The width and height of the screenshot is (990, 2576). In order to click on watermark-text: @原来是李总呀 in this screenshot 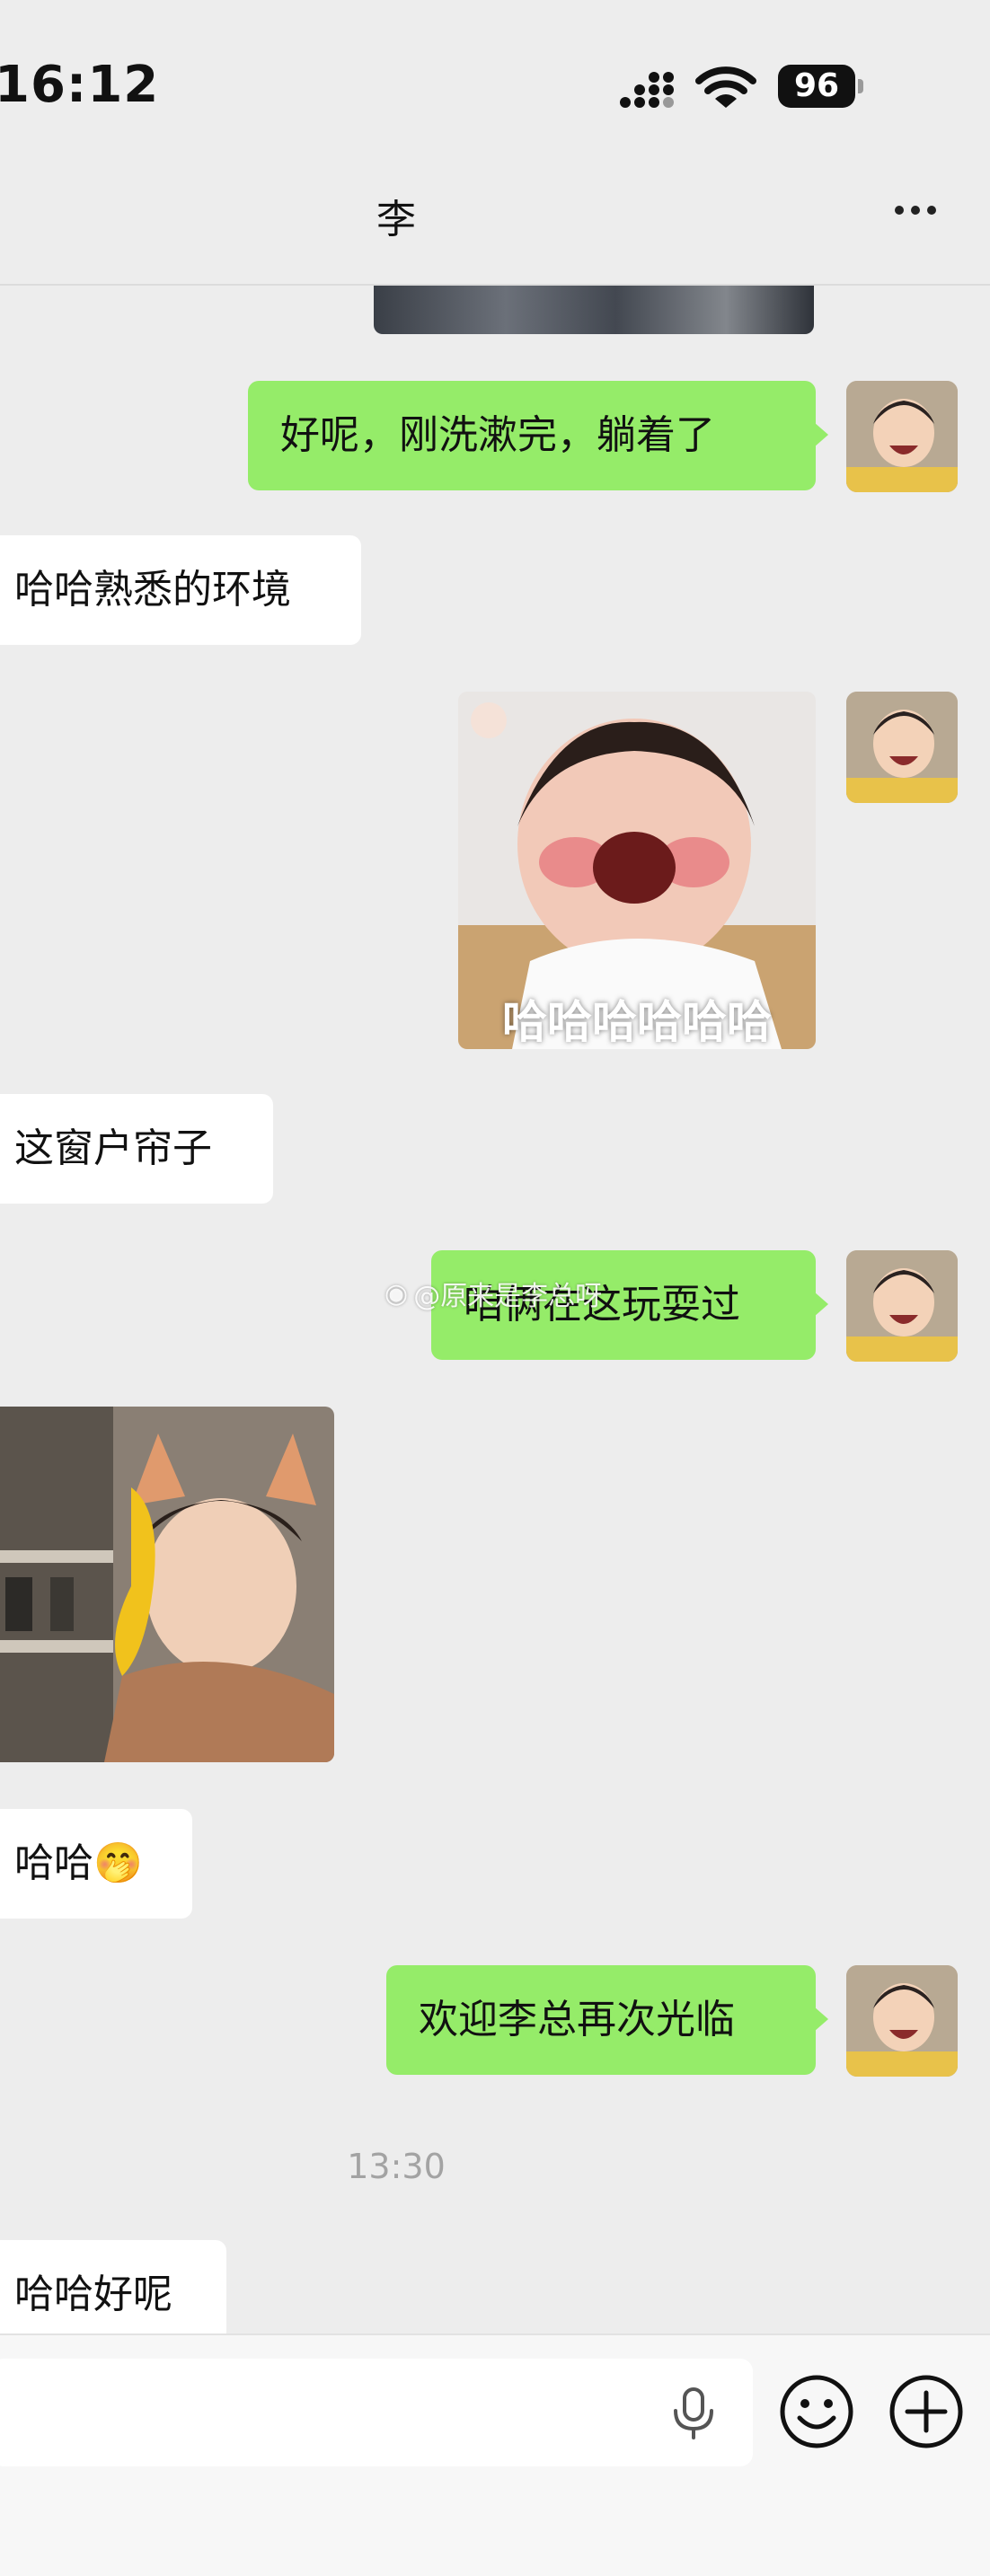, I will do `click(508, 1296)`.